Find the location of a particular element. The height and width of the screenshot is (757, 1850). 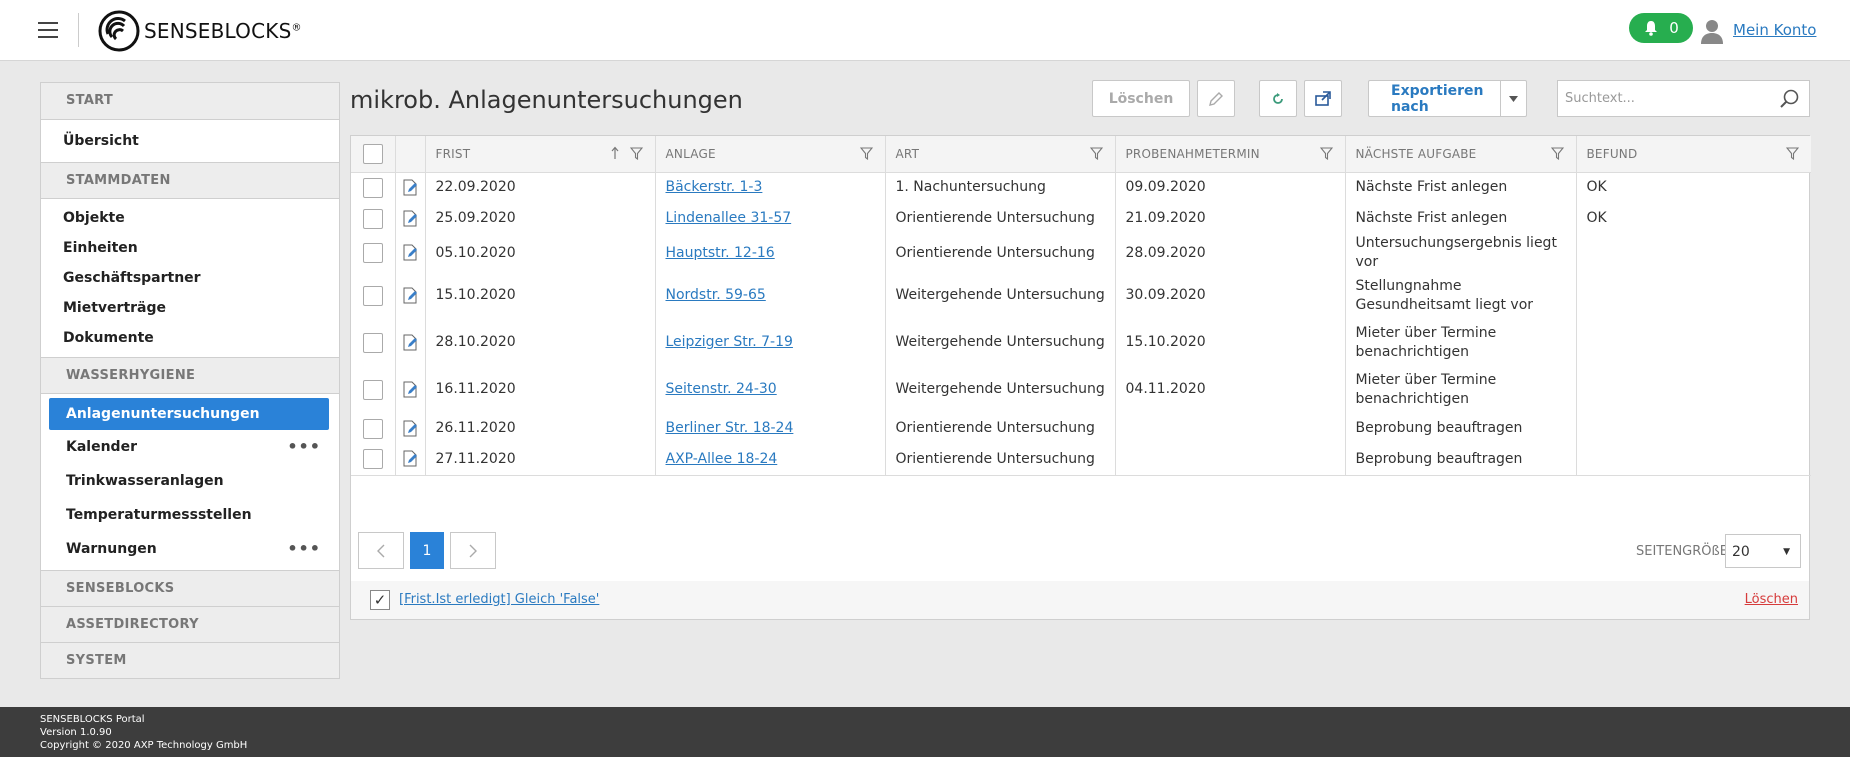

anlage-link: Lindenallee 31-57 is located at coordinates (729, 218).